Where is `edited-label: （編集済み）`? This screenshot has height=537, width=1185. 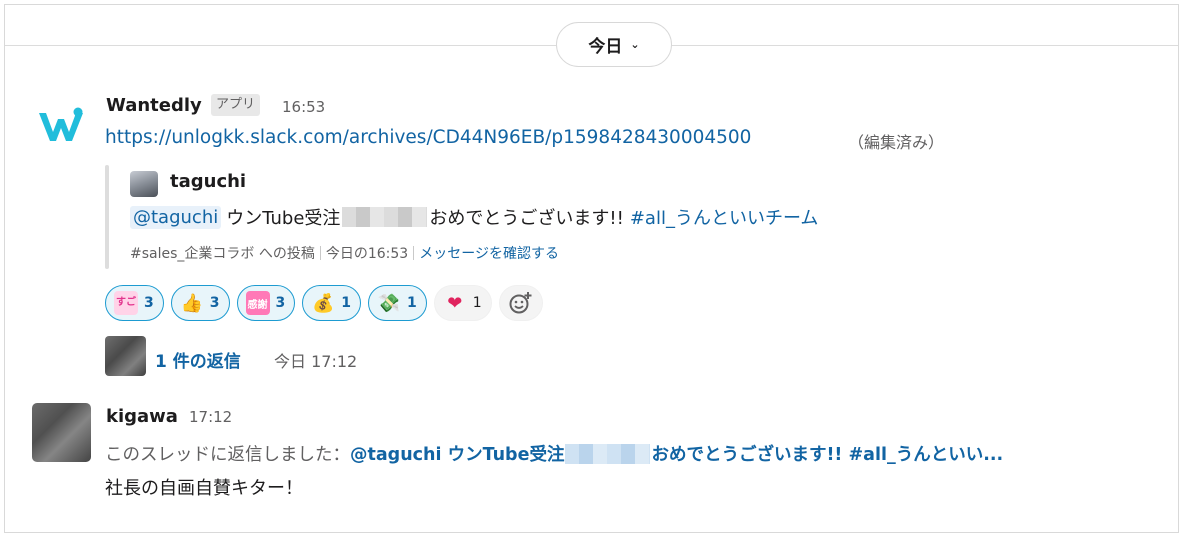
edited-label: （編集済み） is located at coordinates (896, 142).